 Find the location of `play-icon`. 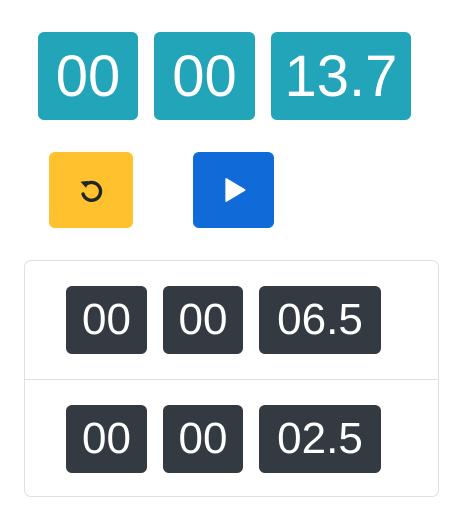

play-icon is located at coordinates (234, 190).